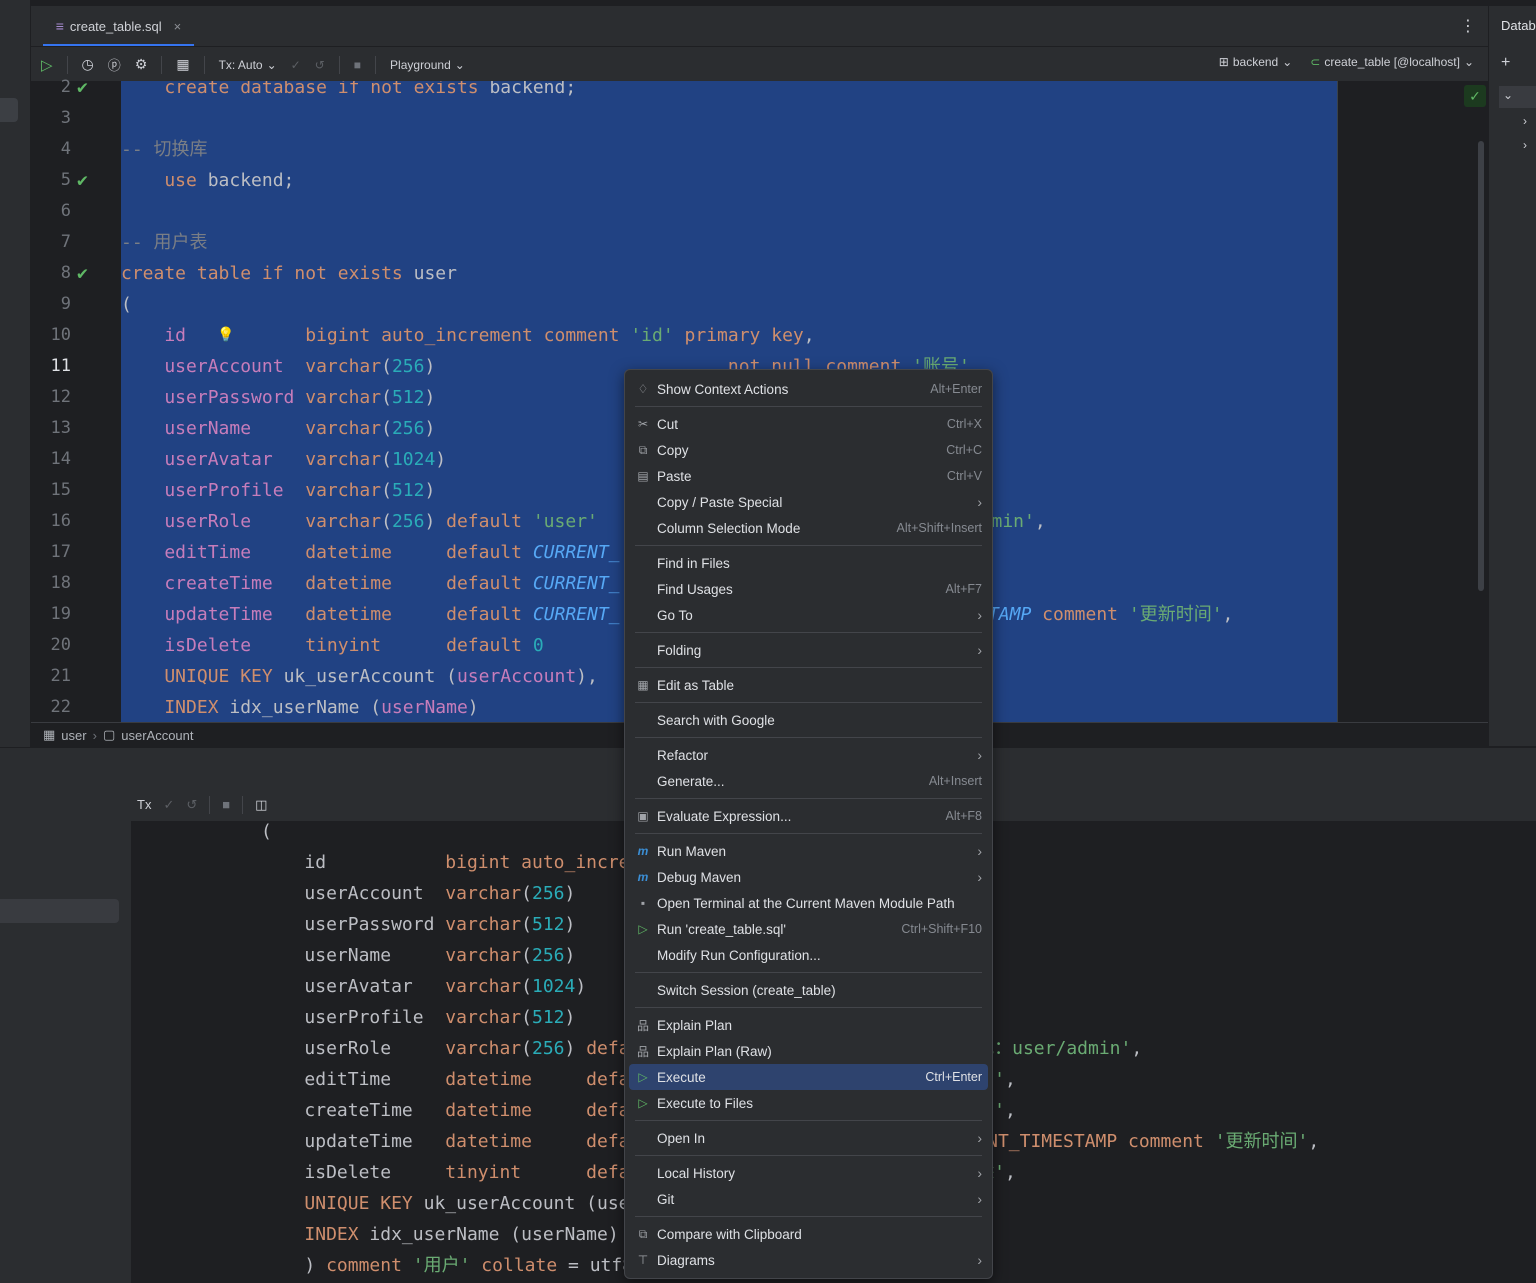 The height and width of the screenshot is (1283, 1536). I want to click on code-token: varchar, so click(343, 459).